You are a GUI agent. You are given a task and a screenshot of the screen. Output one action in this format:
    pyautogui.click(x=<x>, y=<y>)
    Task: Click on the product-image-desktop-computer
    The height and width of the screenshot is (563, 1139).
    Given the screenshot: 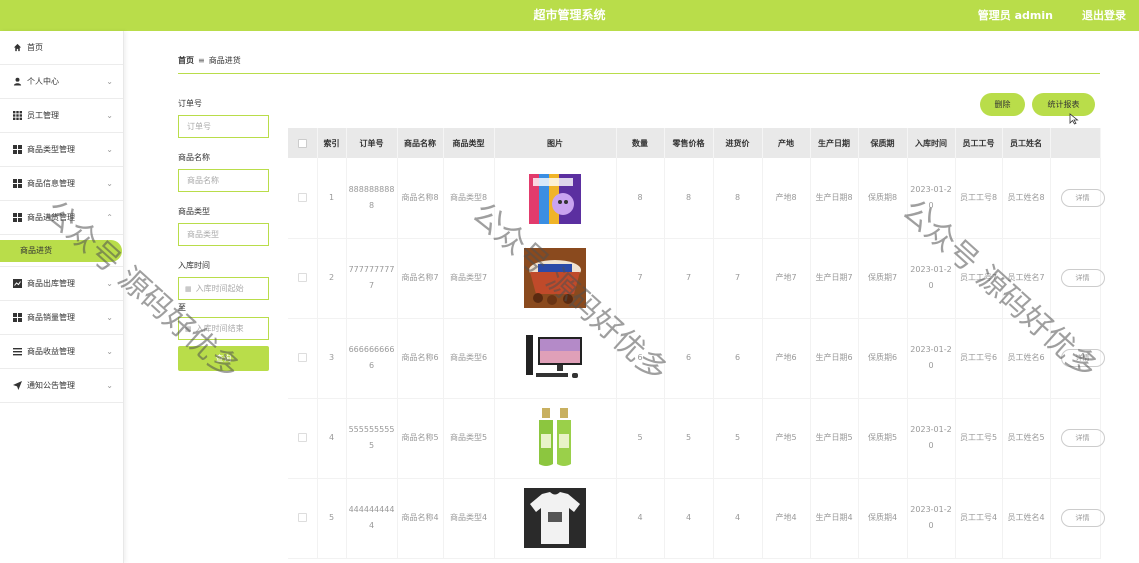 What is the action you would take?
    pyautogui.click(x=554, y=356)
    